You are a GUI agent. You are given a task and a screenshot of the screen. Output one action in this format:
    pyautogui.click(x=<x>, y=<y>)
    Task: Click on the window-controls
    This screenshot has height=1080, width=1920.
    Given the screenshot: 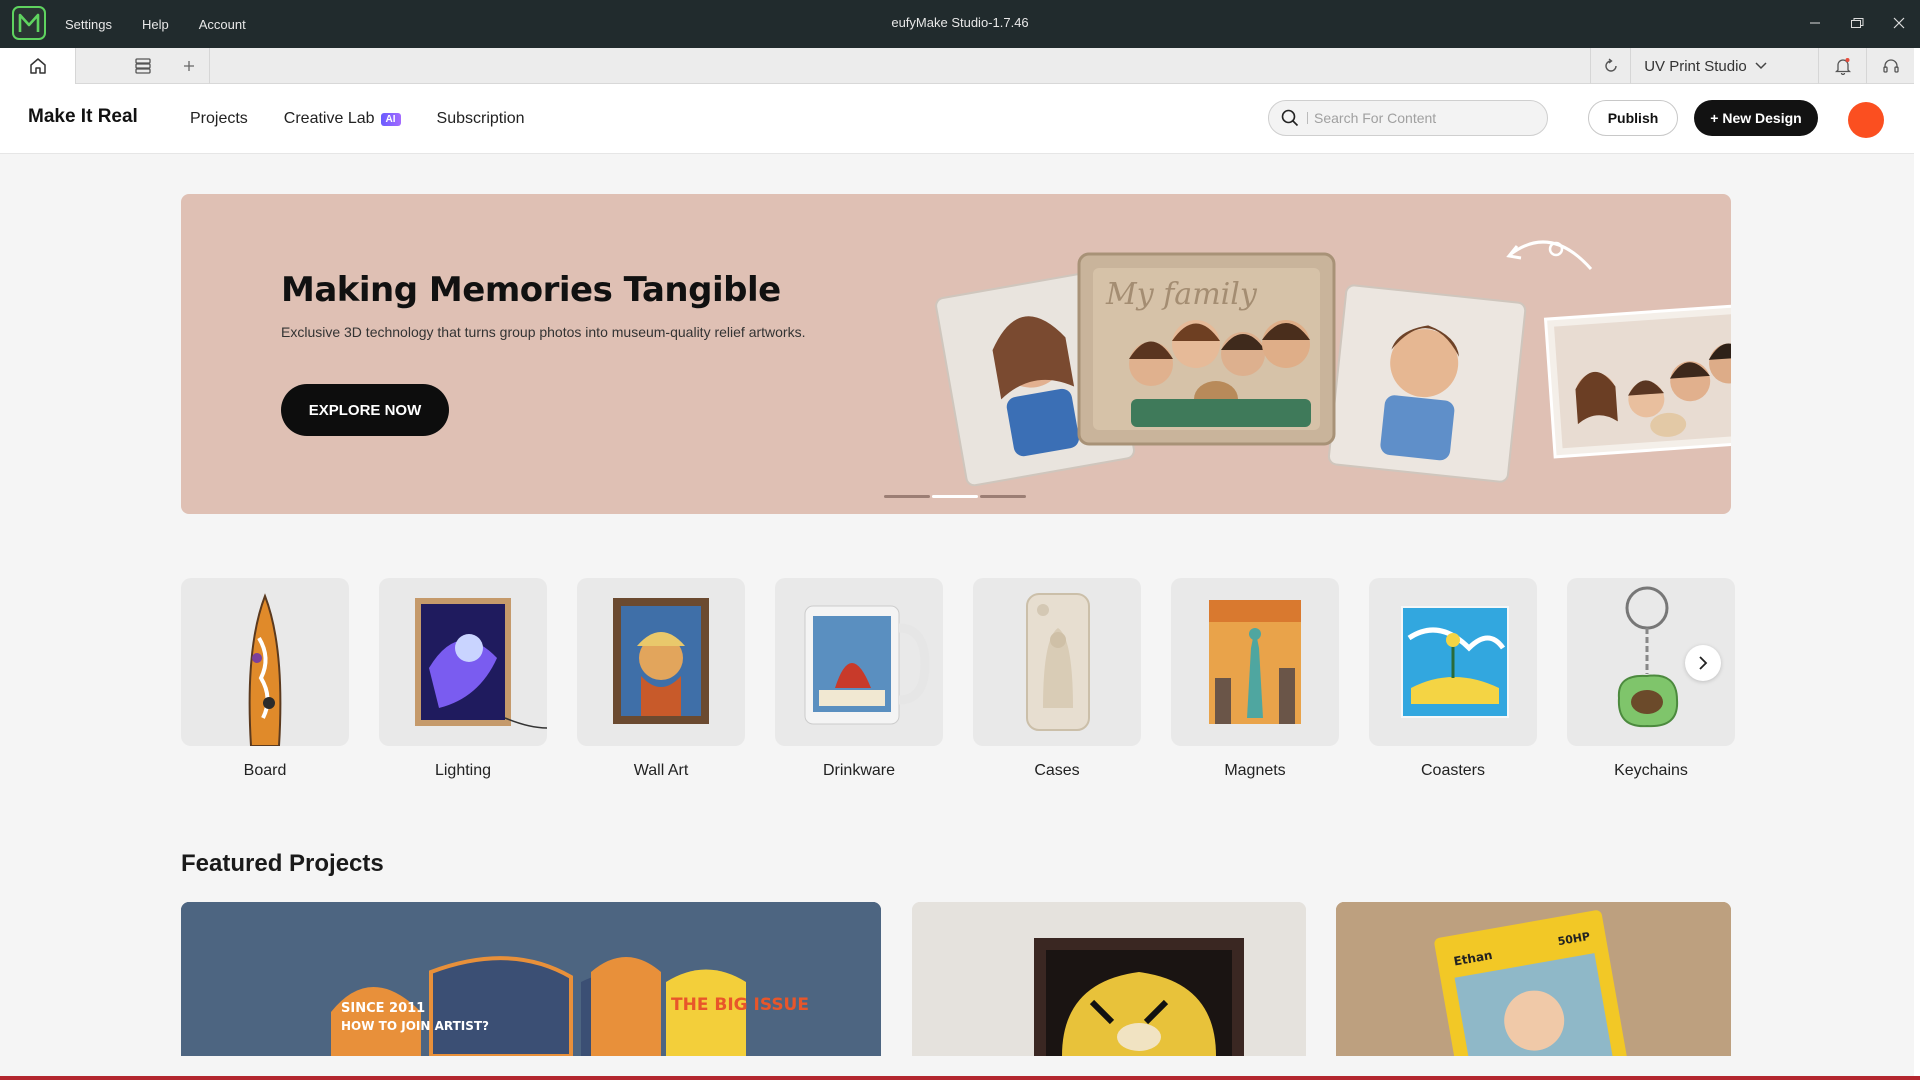 What is the action you would take?
    pyautogui.click(x=1857, y=24)
    